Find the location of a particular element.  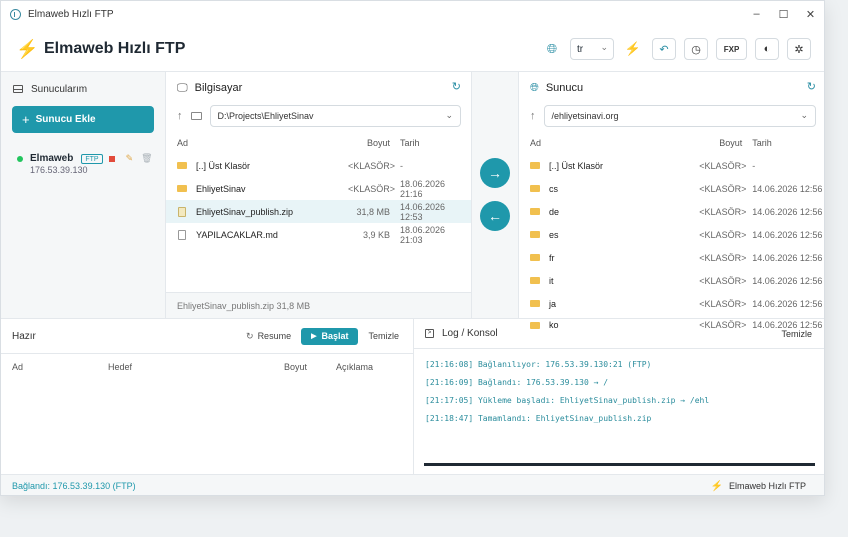

file-name: de is located at coordinates (554, 211).